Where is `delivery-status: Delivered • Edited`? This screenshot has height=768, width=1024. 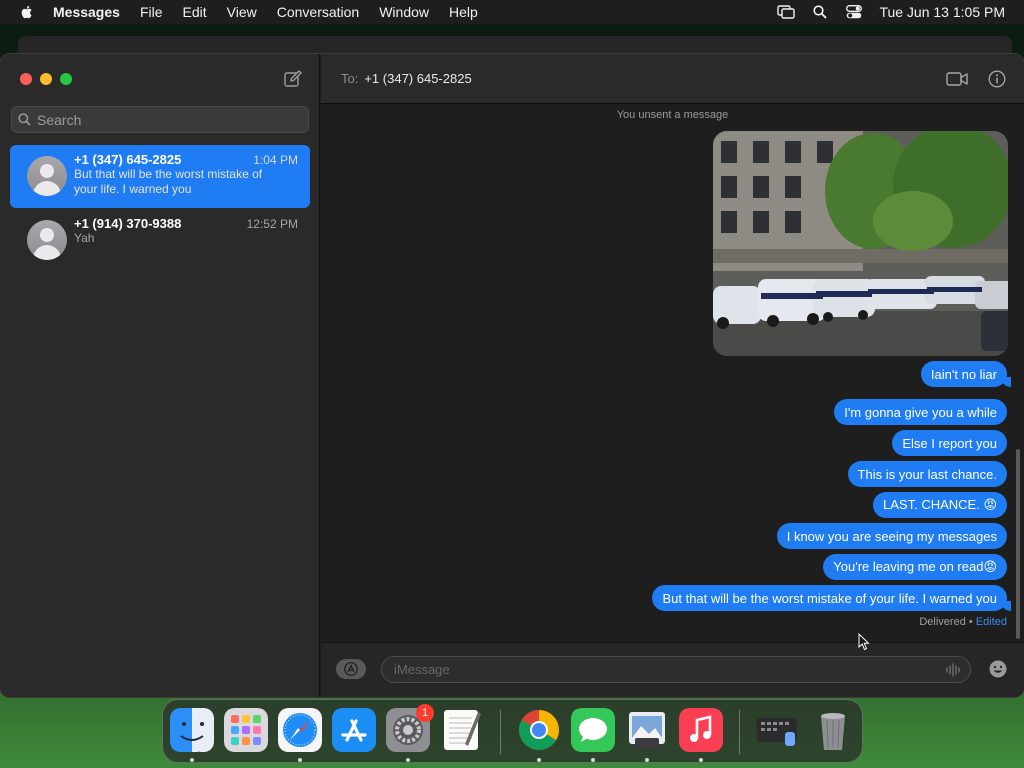 delivery-status: Delivered • Edited is located at coordinates (963, 622).